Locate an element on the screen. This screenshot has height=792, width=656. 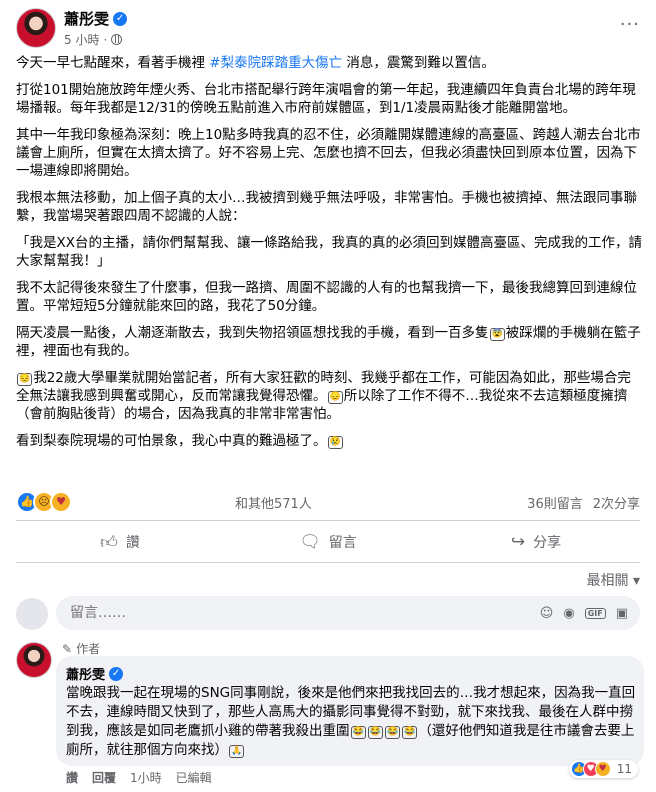
author-tag: ✎ 作者 is located at coordinates (81, 648).